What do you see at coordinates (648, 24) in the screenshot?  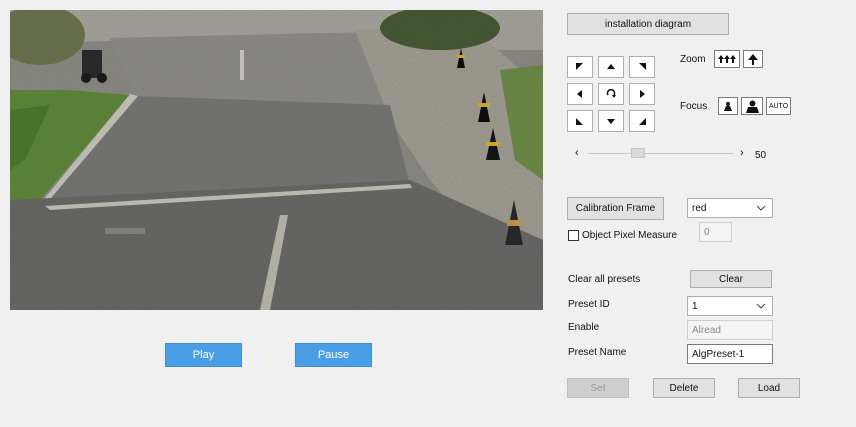 I see `installation-diagram-button: installation diagram` at bounding box center [648, 24].